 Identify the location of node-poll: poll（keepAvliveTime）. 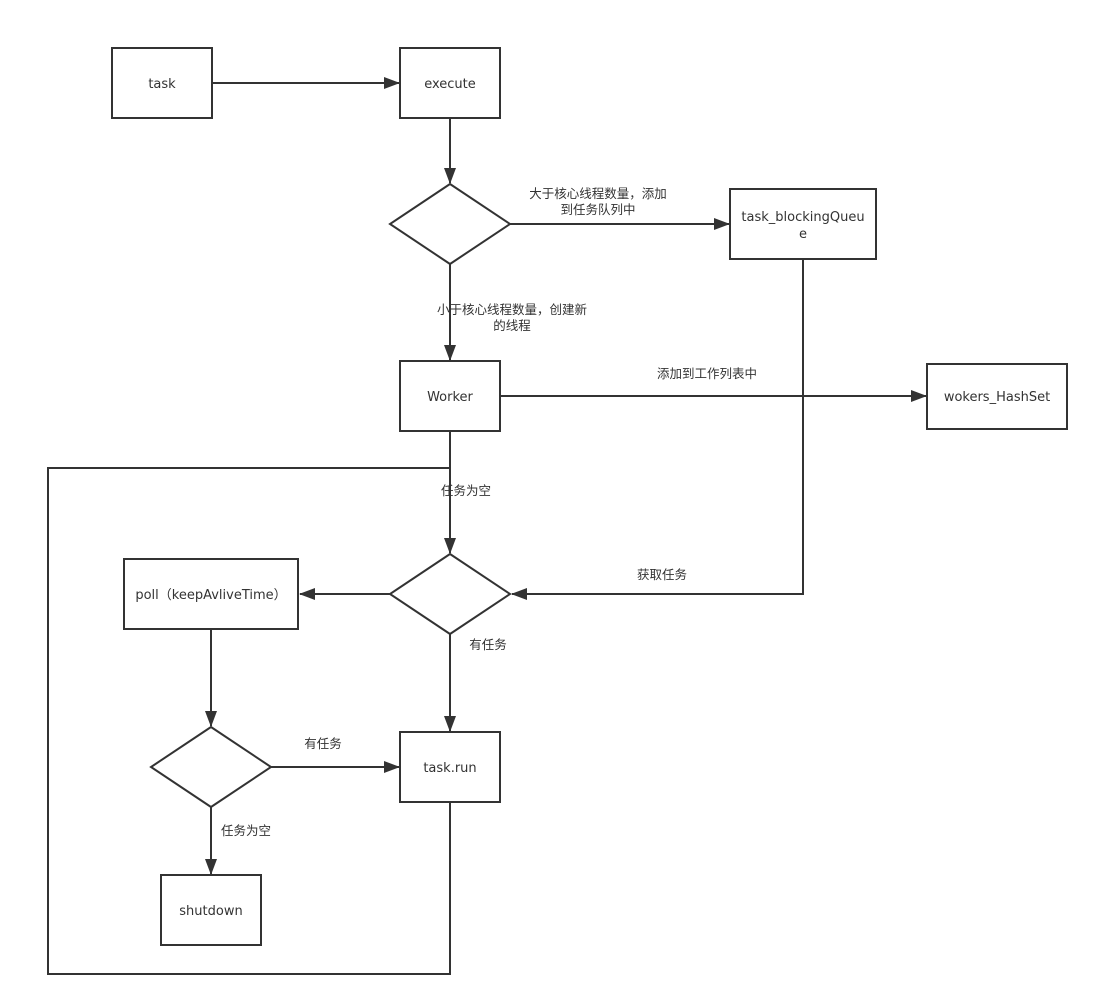
(211, 594).